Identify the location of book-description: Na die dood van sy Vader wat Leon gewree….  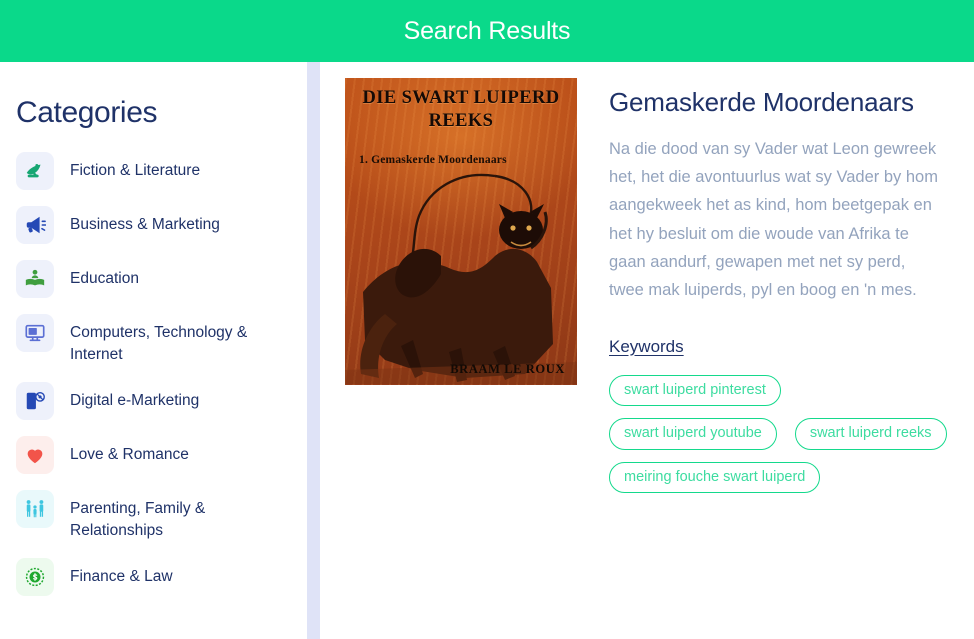
(773, 219).